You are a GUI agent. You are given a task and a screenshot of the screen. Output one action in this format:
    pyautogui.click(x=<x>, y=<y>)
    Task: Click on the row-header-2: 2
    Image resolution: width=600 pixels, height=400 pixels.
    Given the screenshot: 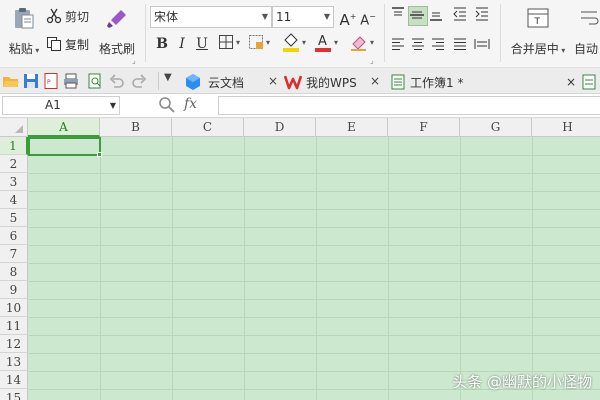 What is the action you would take?
    pyautogui.click(x=14, y=164)
    